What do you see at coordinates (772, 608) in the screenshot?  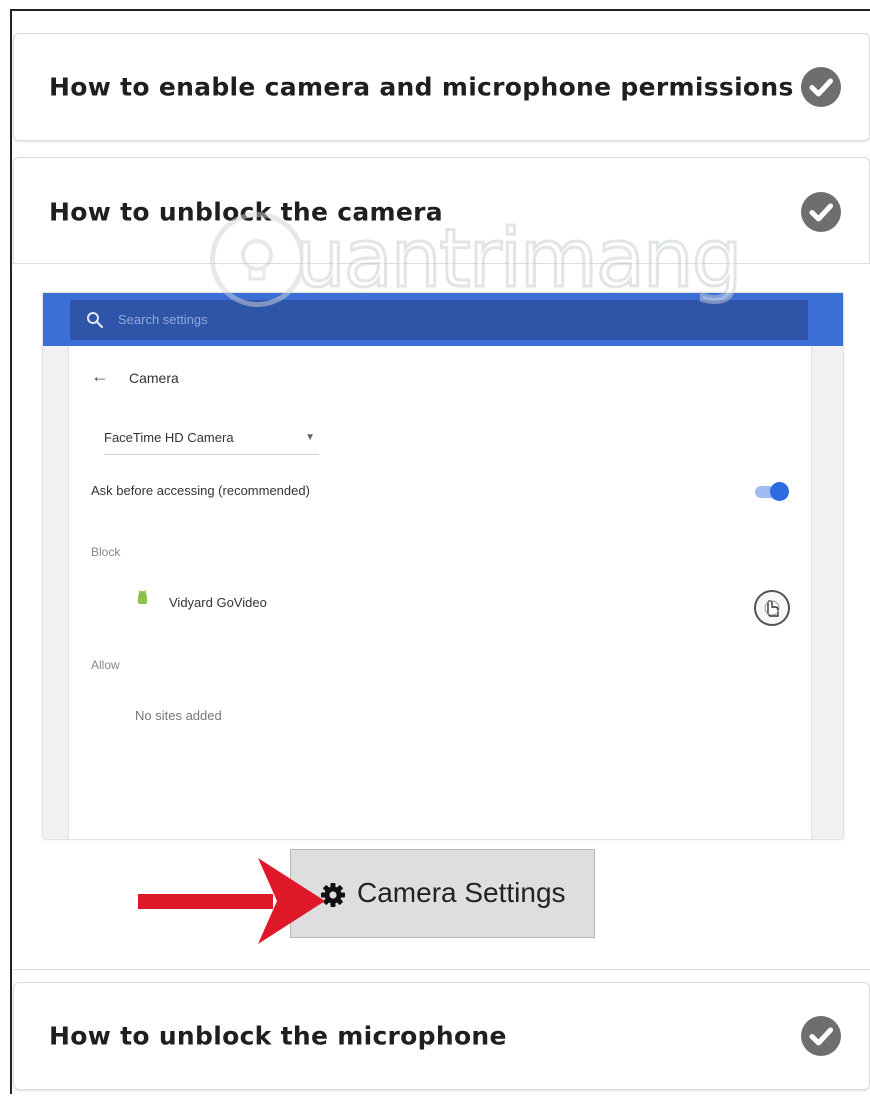 I see `pointer-hand-icon` at bounding box center [772, 608].